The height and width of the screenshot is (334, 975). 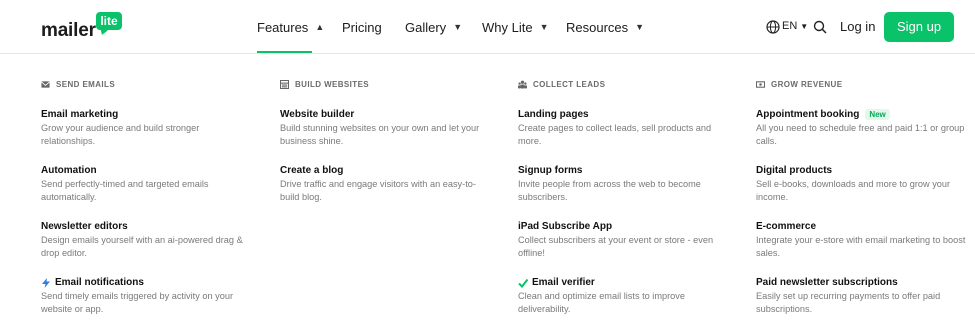 What do you see at coordinates (523, 283) in the screenshot?
I see `check-icon` at bounding box center [523, 283].